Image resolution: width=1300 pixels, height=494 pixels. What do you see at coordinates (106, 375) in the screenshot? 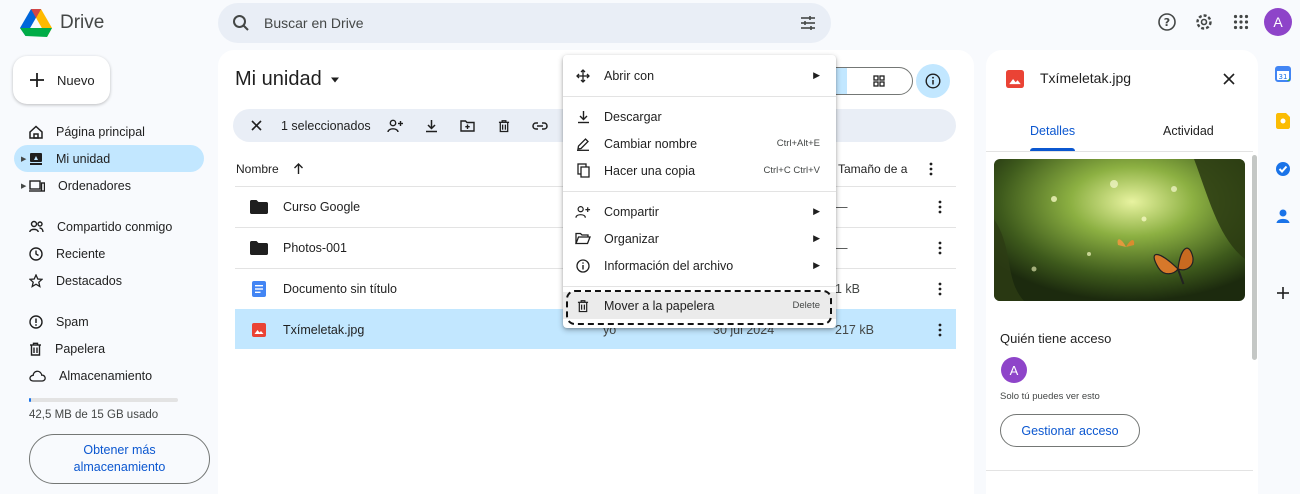
I see `sidebar-item-label: Almacenamiento` at bounding box center [106, 375].